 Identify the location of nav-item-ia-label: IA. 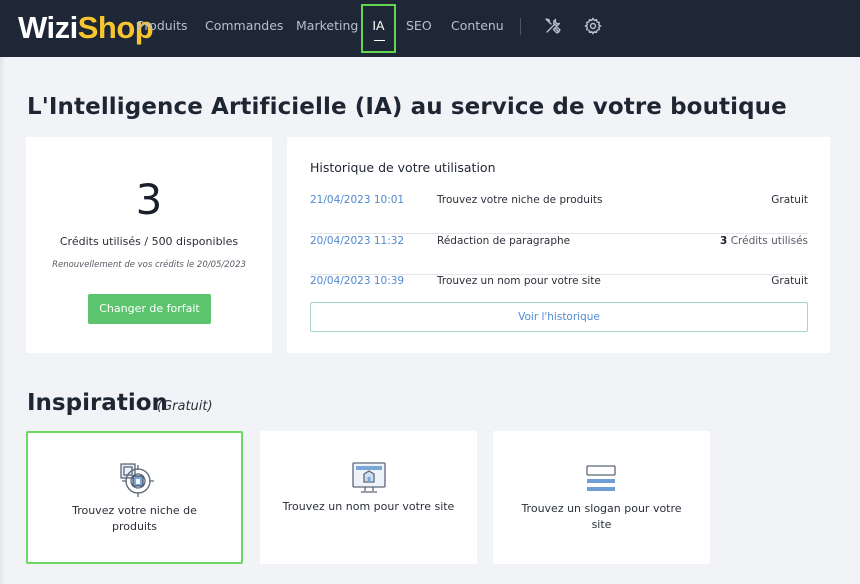
(378, 25).